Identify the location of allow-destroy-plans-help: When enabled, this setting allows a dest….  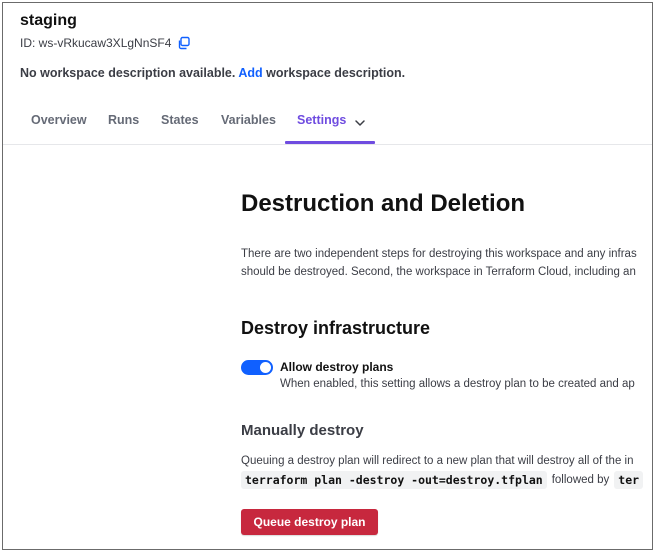
(457, 384).